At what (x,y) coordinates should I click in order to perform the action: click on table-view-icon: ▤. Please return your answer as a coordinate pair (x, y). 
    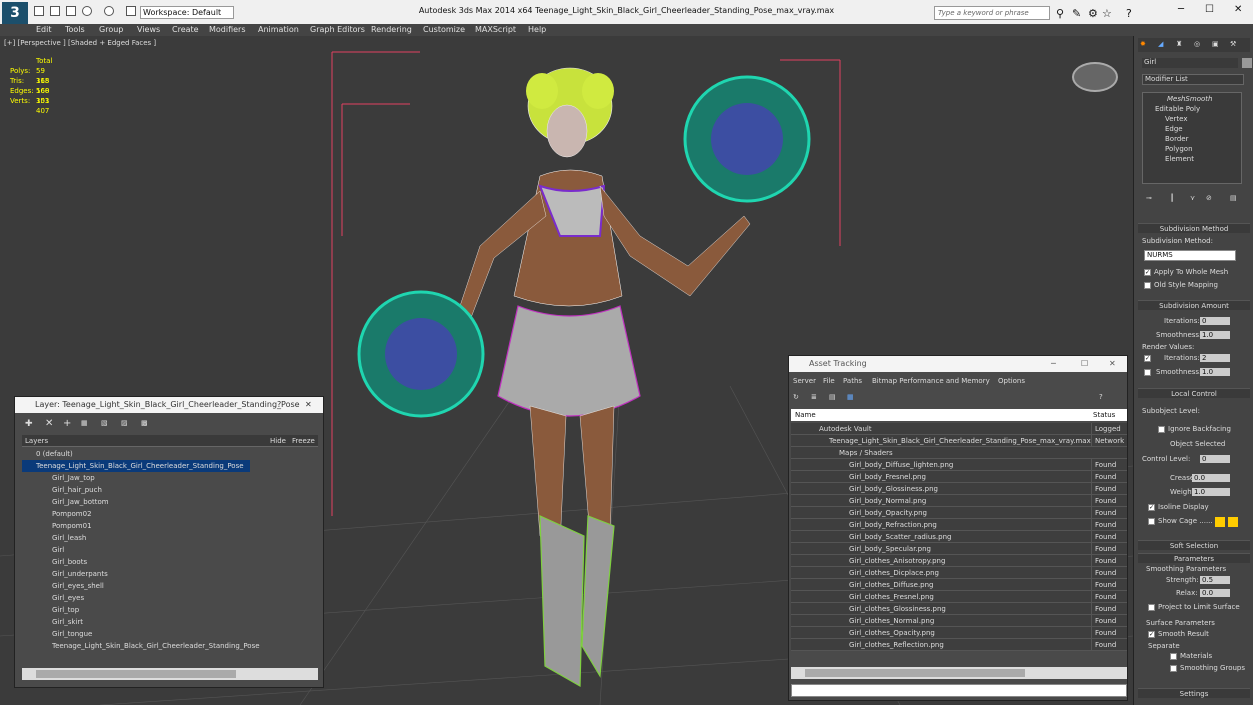
    Looking at the image, I should click on (832, 397).